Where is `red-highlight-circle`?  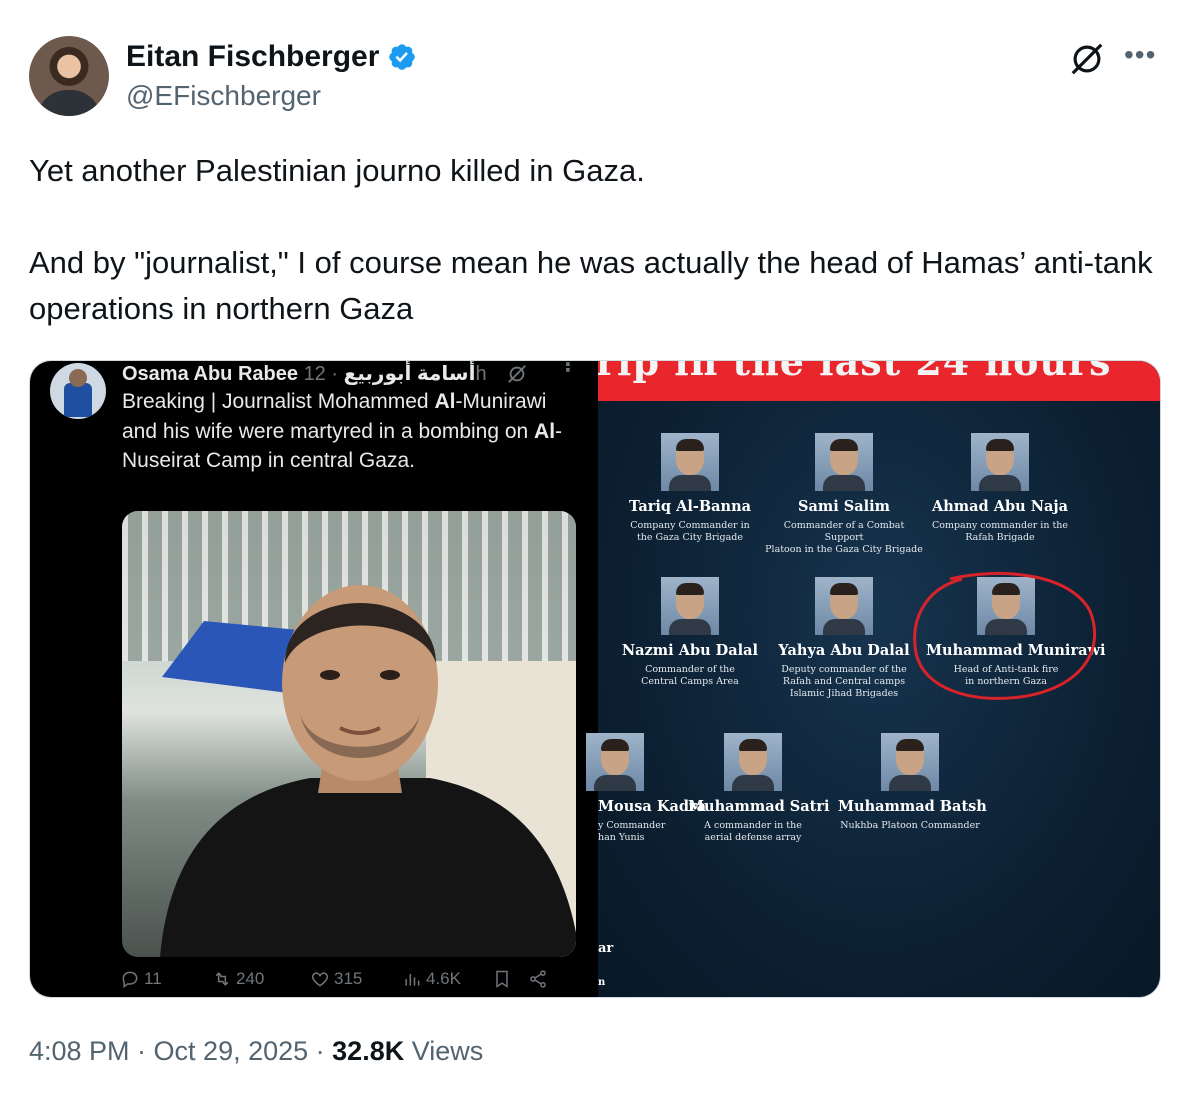 red-highlight-circle is located at coordinates (1004, 635).